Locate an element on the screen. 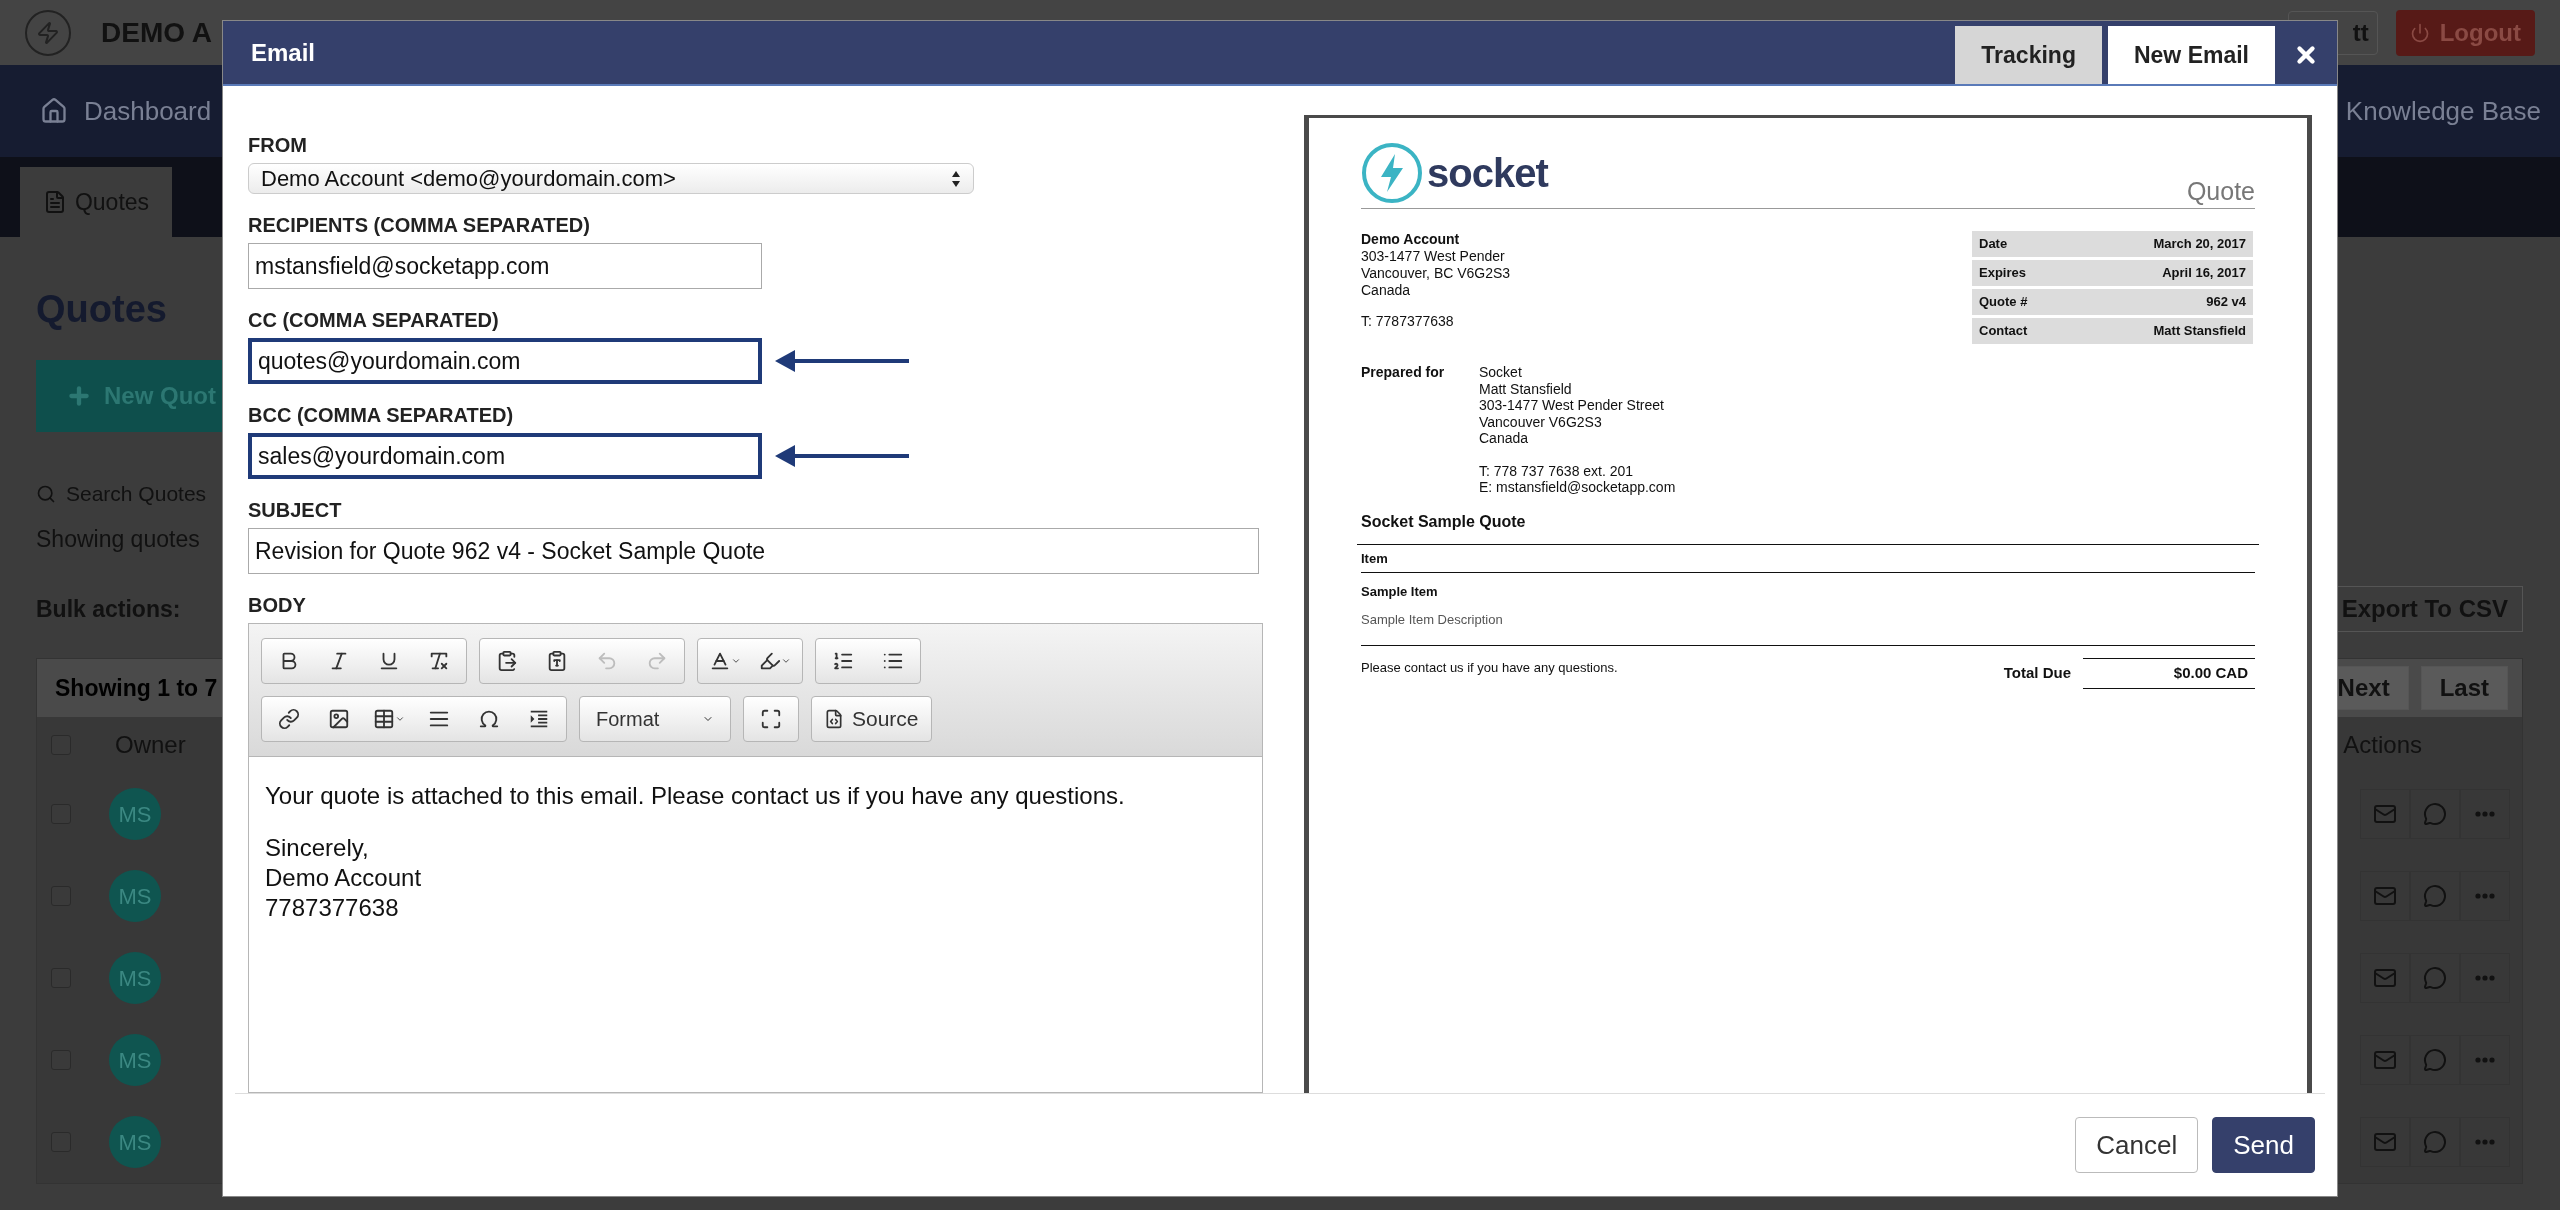 The width and height of the screenshot is (2560, 1210). quote-name: Socket Sample Quote is located at coordinates (1444, 521).